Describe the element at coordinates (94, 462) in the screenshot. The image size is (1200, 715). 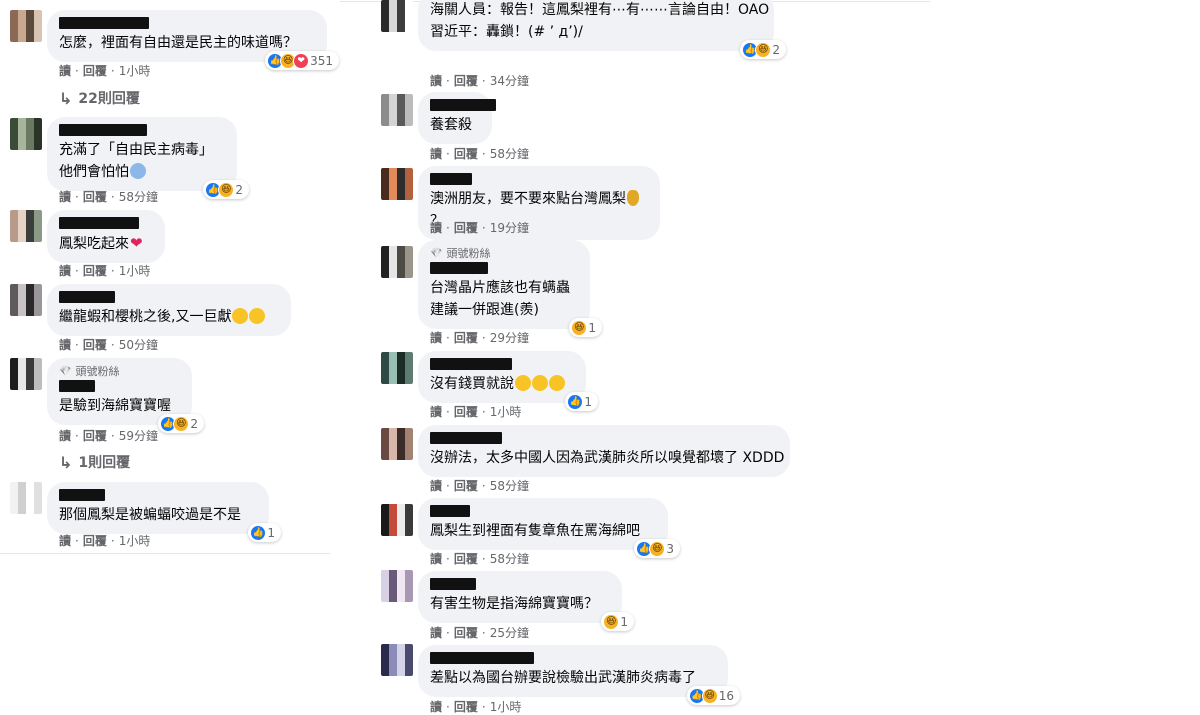
I see `view-replies-link: ↳ 1則回覆` at that location.